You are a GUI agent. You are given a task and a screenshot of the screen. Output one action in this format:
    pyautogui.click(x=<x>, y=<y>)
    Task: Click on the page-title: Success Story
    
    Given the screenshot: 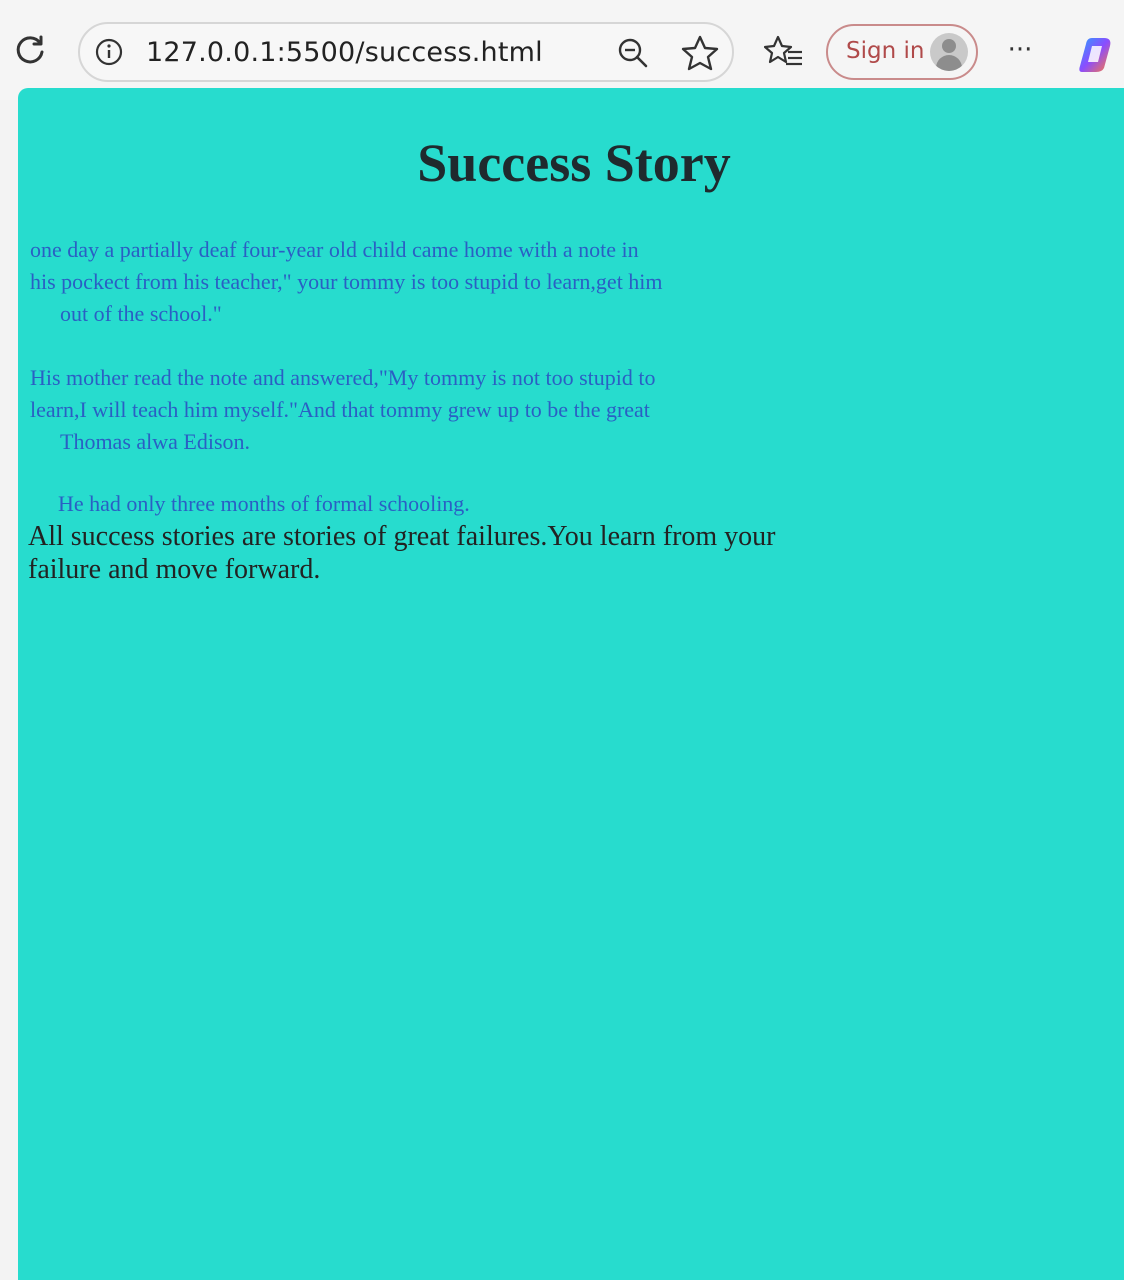 What is the action you would take?
    pyautogui.click(x=574, y=163)
    